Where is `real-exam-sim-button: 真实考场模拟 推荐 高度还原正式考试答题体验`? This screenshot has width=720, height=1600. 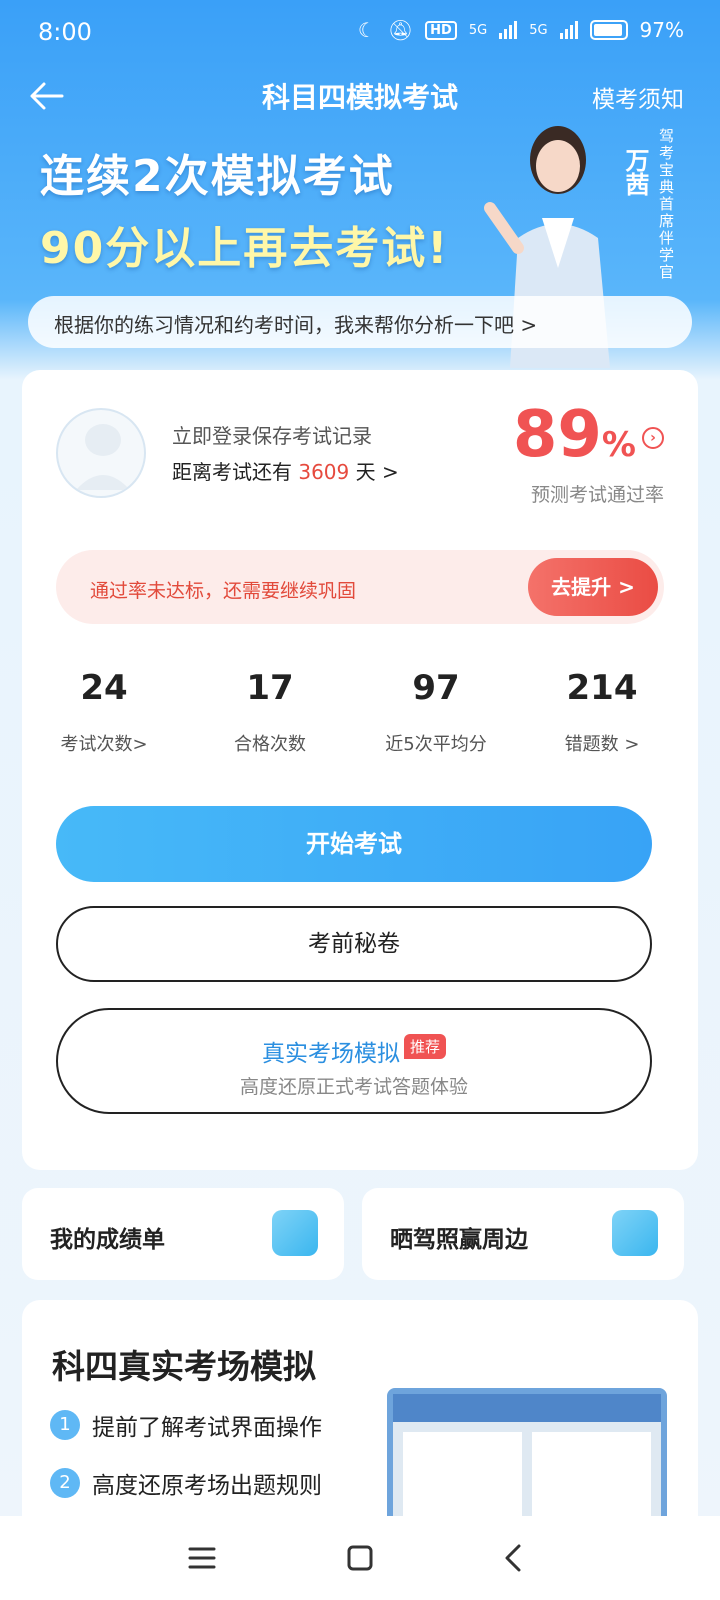
real-exam-sim-button: 真实考场模拟 推荐 高度还原正式考试答题体验 is located at coordinates (354, 1061).